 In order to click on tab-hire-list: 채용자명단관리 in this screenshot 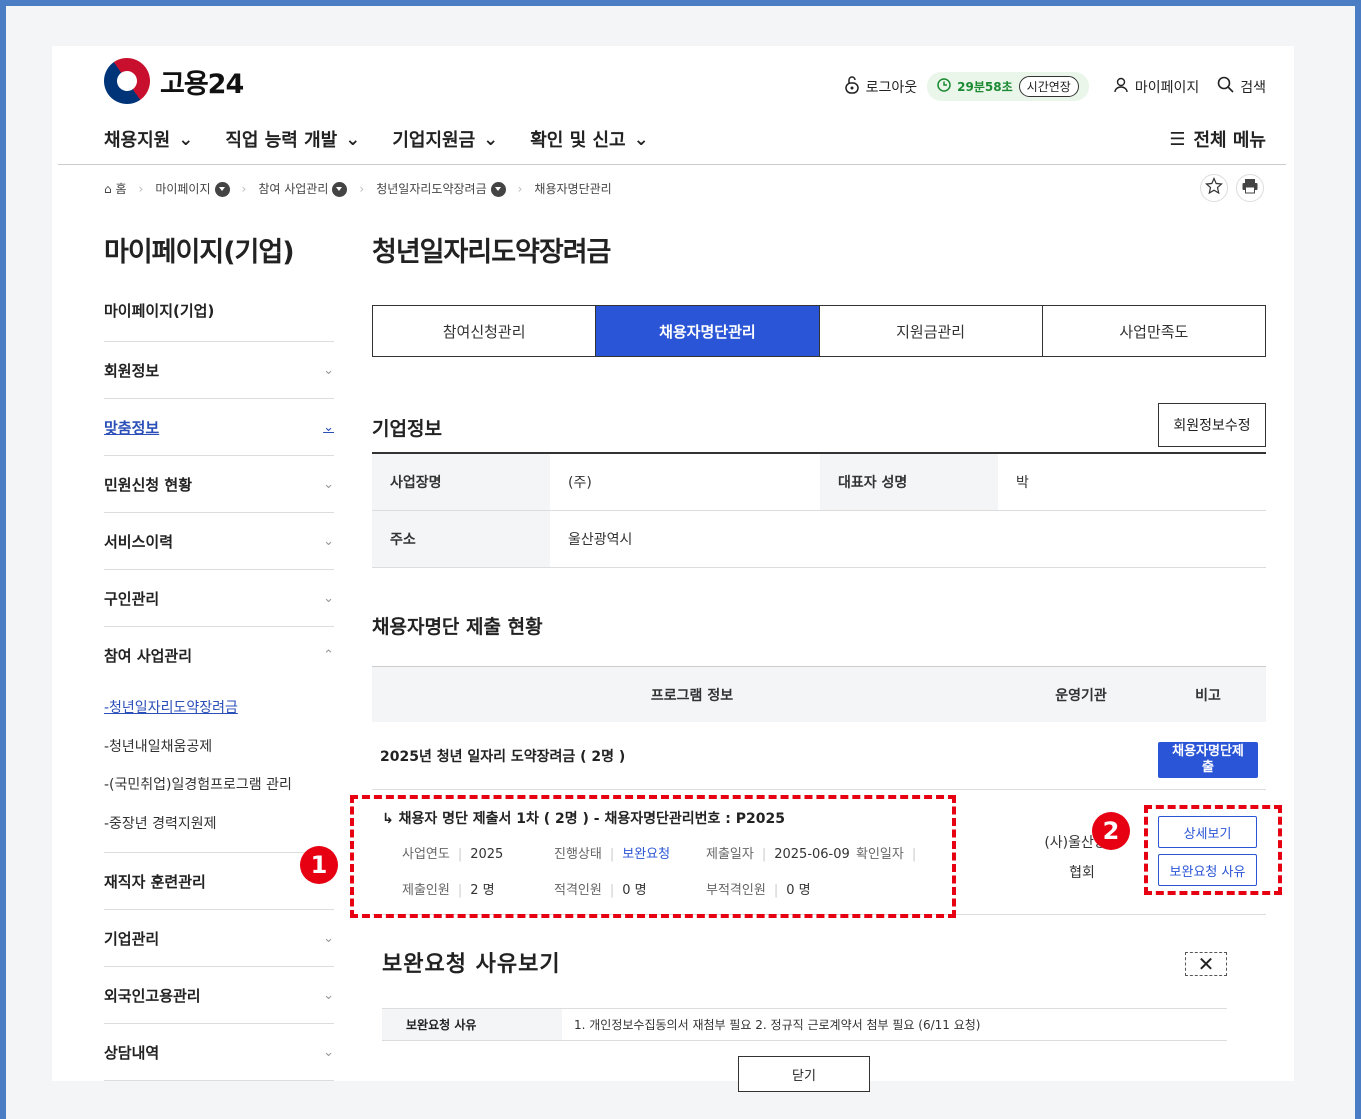, I will do `click(708, 331)`.